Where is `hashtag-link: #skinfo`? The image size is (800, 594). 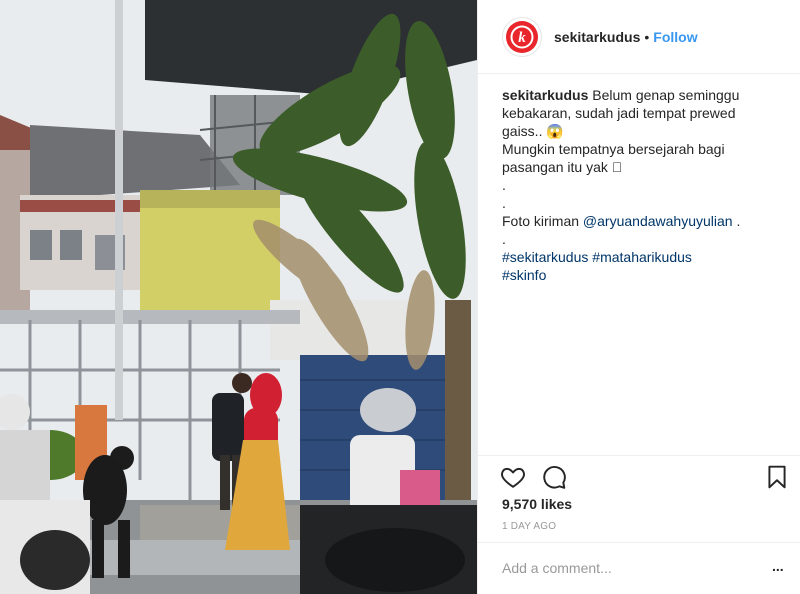 hashtag-link: #skinfo is located at coordinates (524, 275).